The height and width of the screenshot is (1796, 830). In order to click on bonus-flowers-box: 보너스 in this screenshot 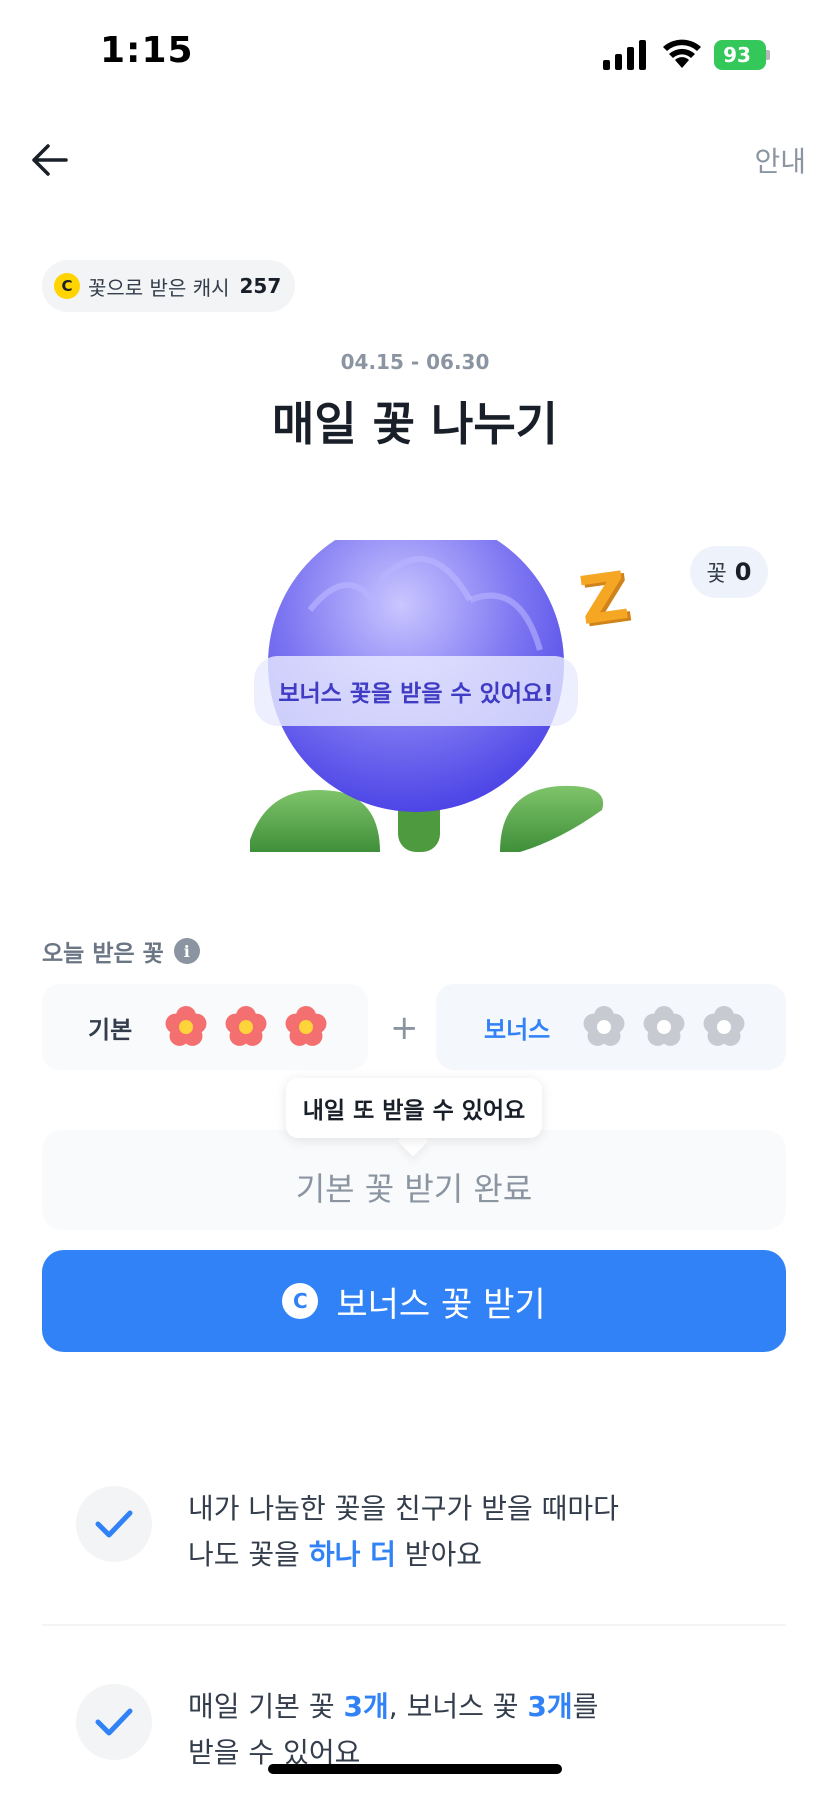, I will do `click(611, 1027)`.